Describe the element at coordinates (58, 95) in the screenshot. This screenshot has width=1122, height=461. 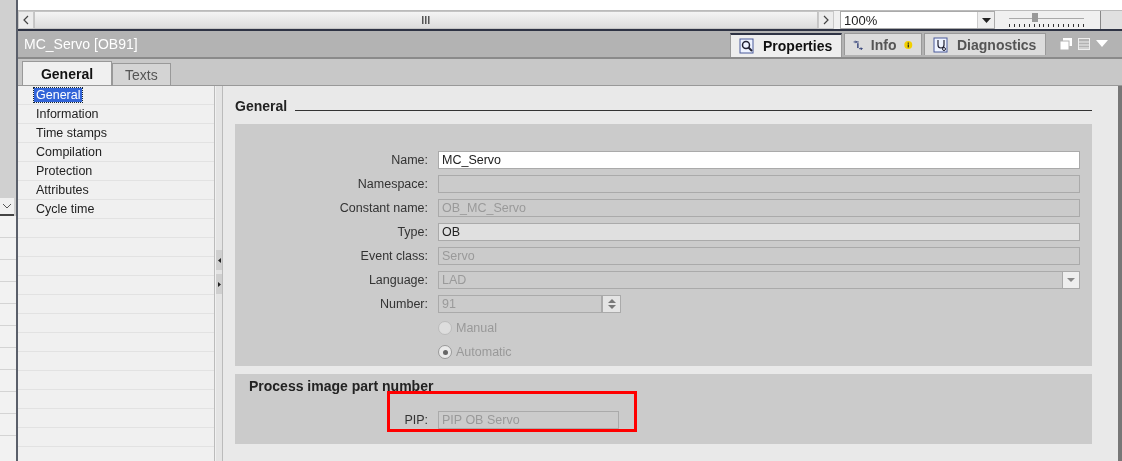
I see `sidebar-item: General` at that location.